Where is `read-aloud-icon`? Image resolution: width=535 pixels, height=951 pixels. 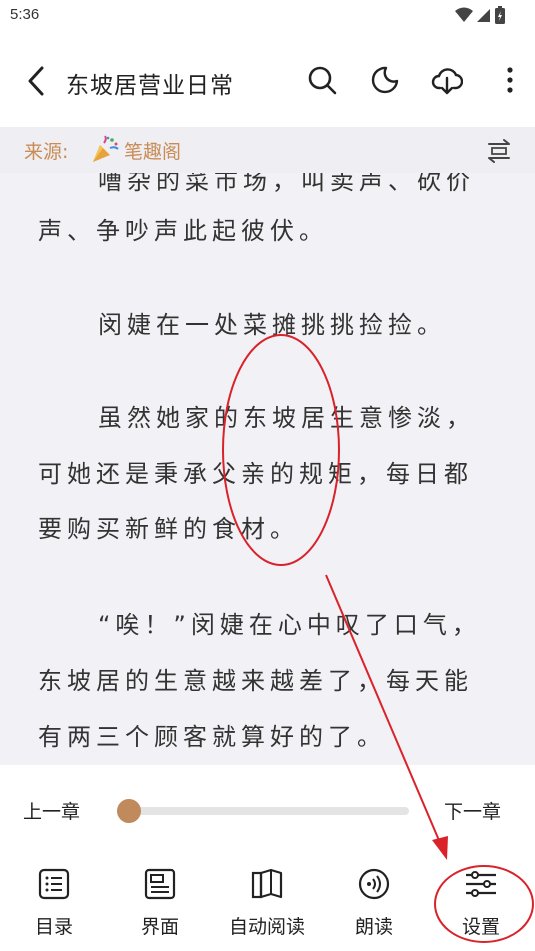
read-aloud-icon is located at coordinates (374, 884).